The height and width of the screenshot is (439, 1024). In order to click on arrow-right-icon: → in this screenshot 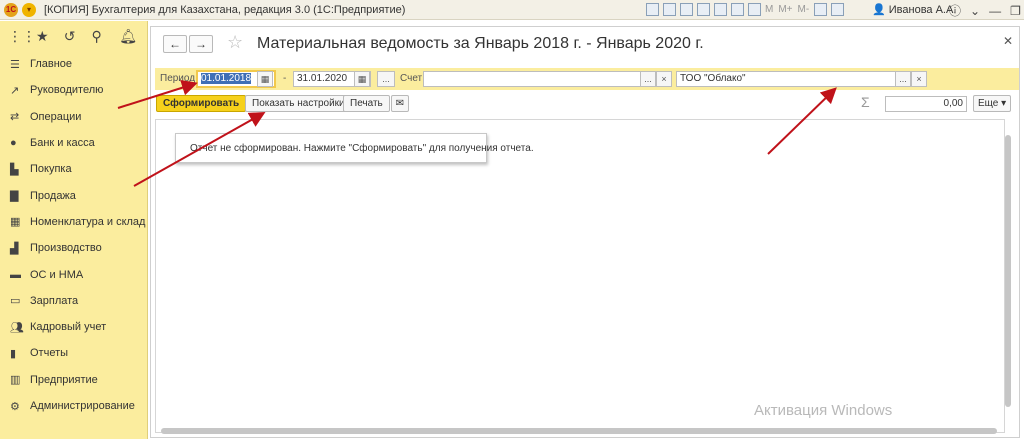, I will do `click(201, 44)`.